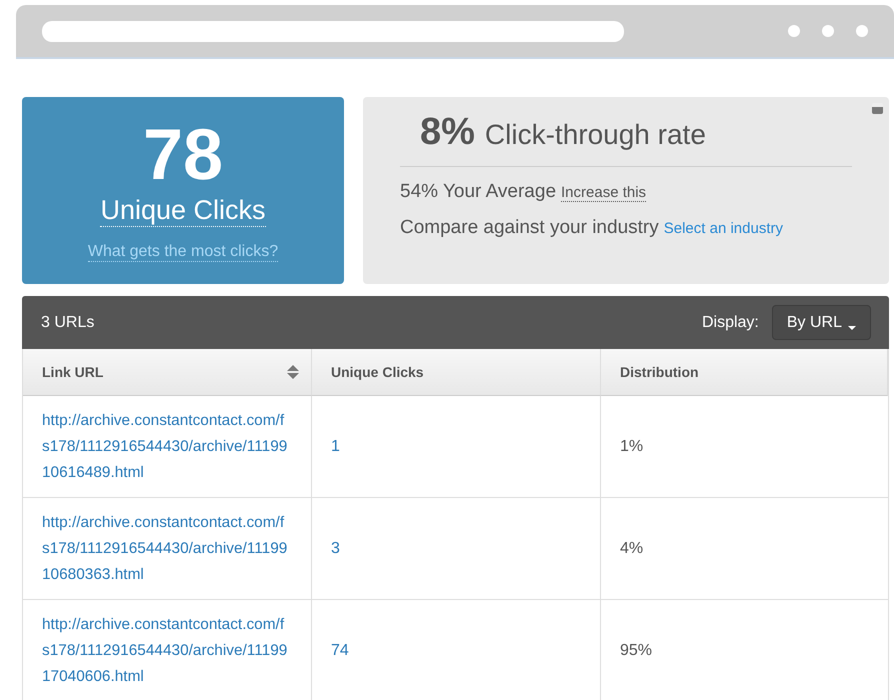 The image size is (894, 700). I want to click on table-cell-text: 1%, so click(632, 446).